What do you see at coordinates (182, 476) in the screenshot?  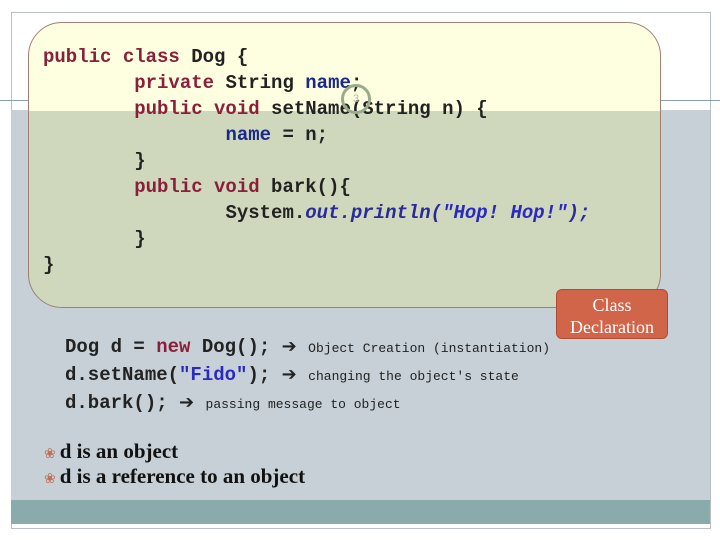 I see `bullet-text: d is a reference to an object` at bounding box center [182, 476].